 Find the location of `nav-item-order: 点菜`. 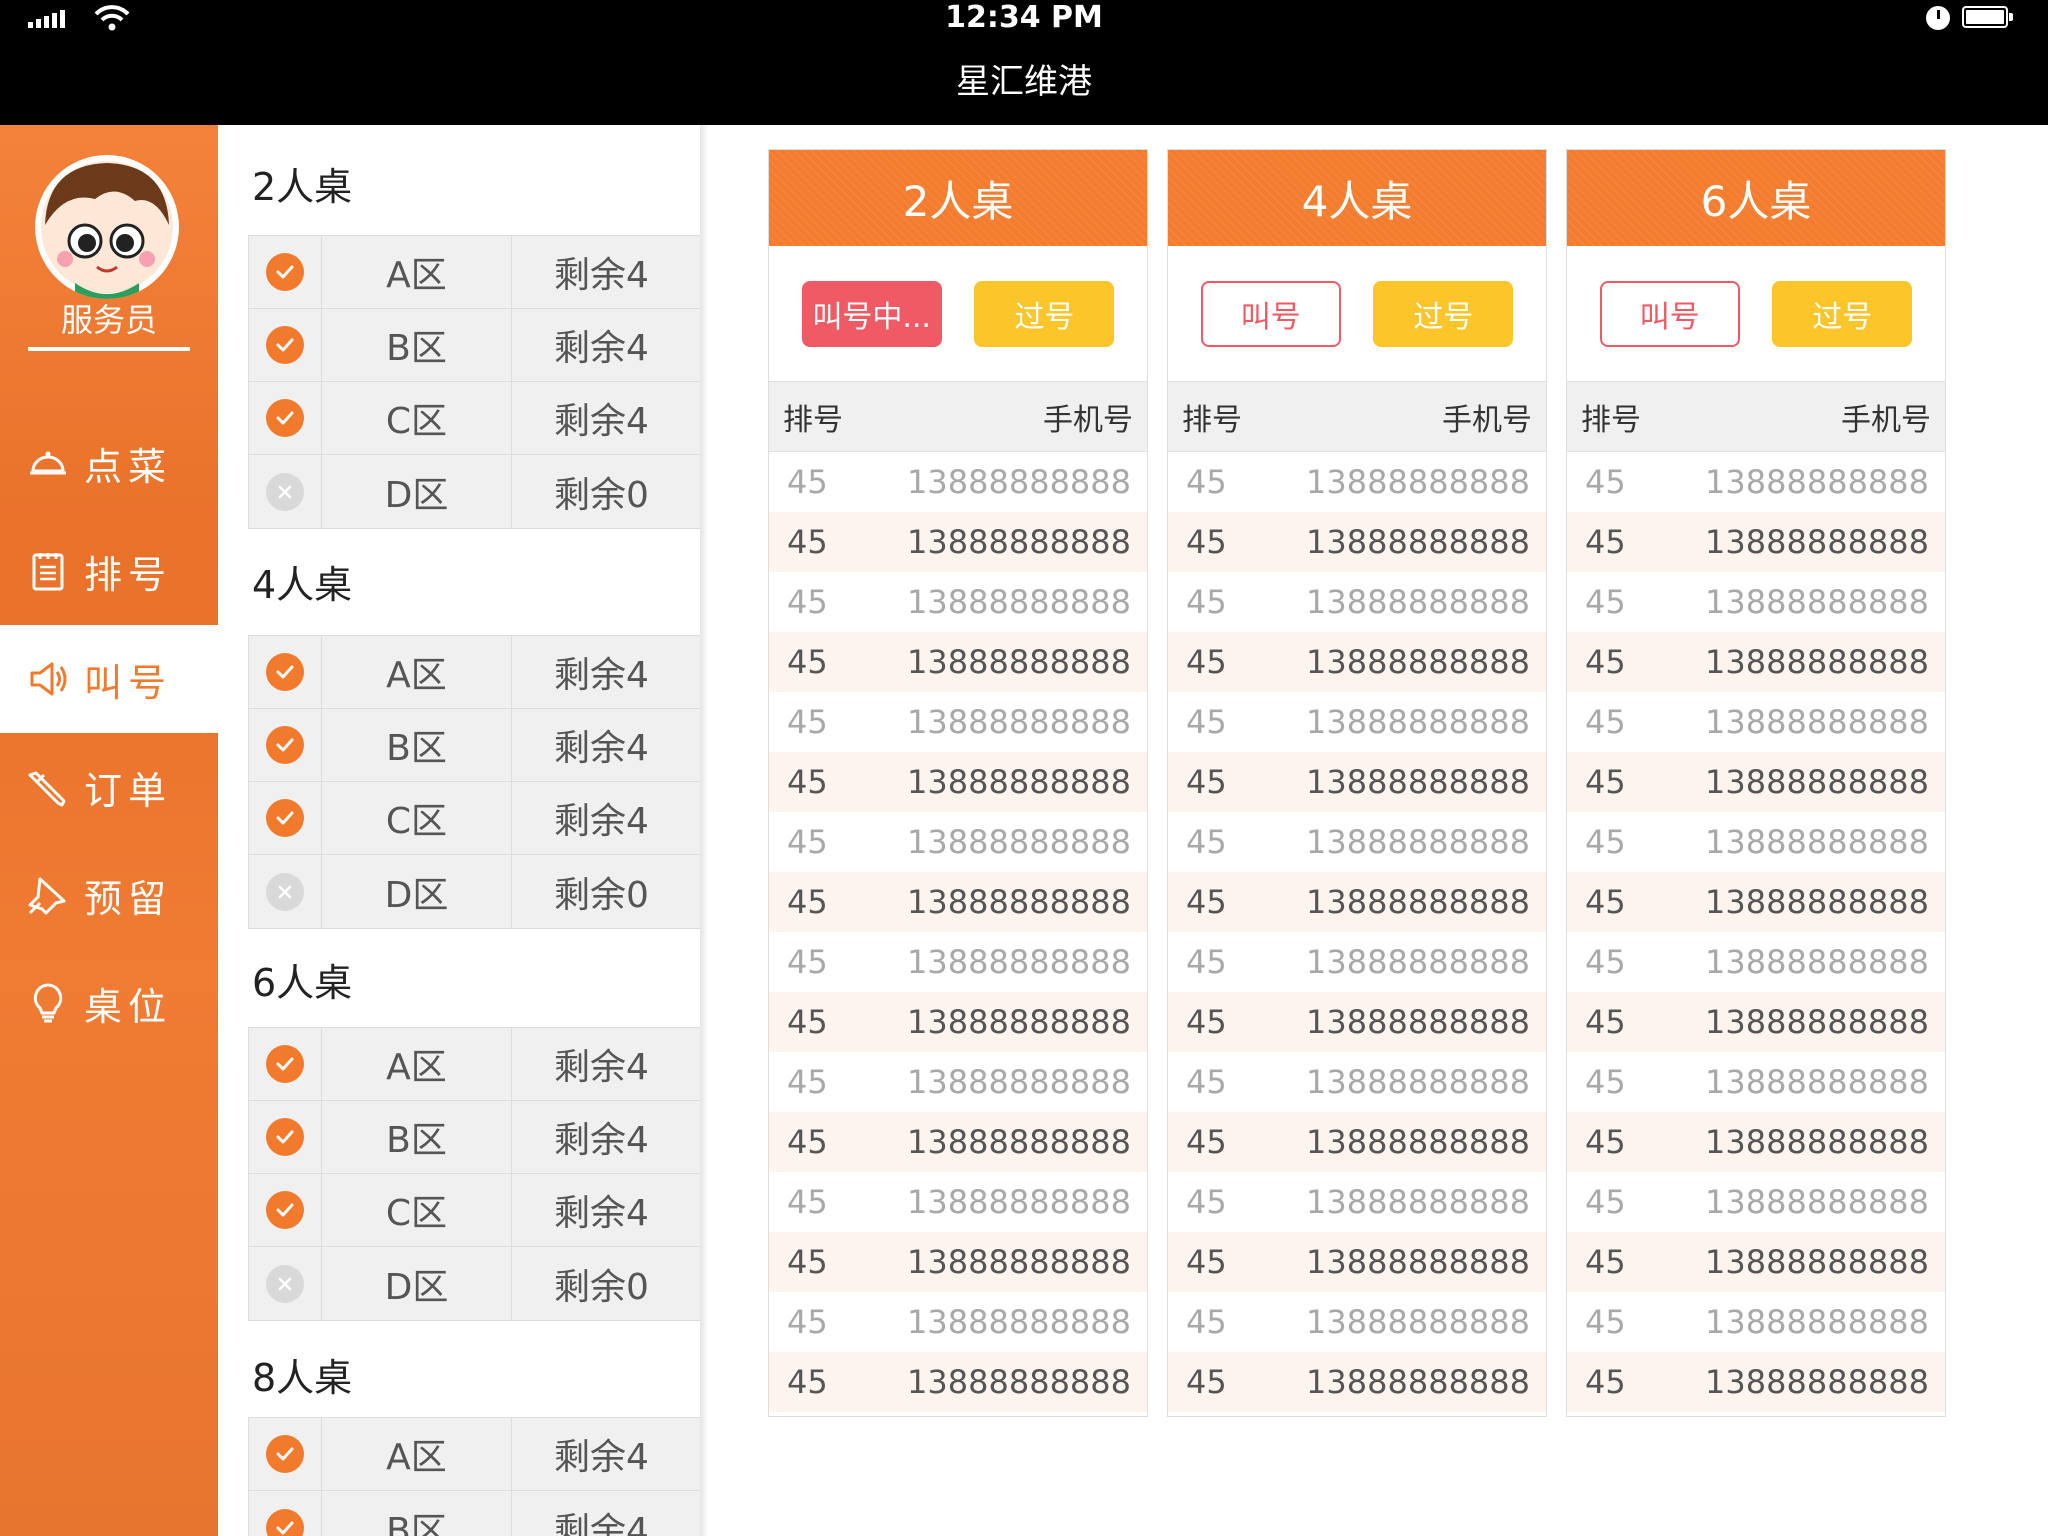

nav-item-order: 点菜 is located at coordinates (109, 463).